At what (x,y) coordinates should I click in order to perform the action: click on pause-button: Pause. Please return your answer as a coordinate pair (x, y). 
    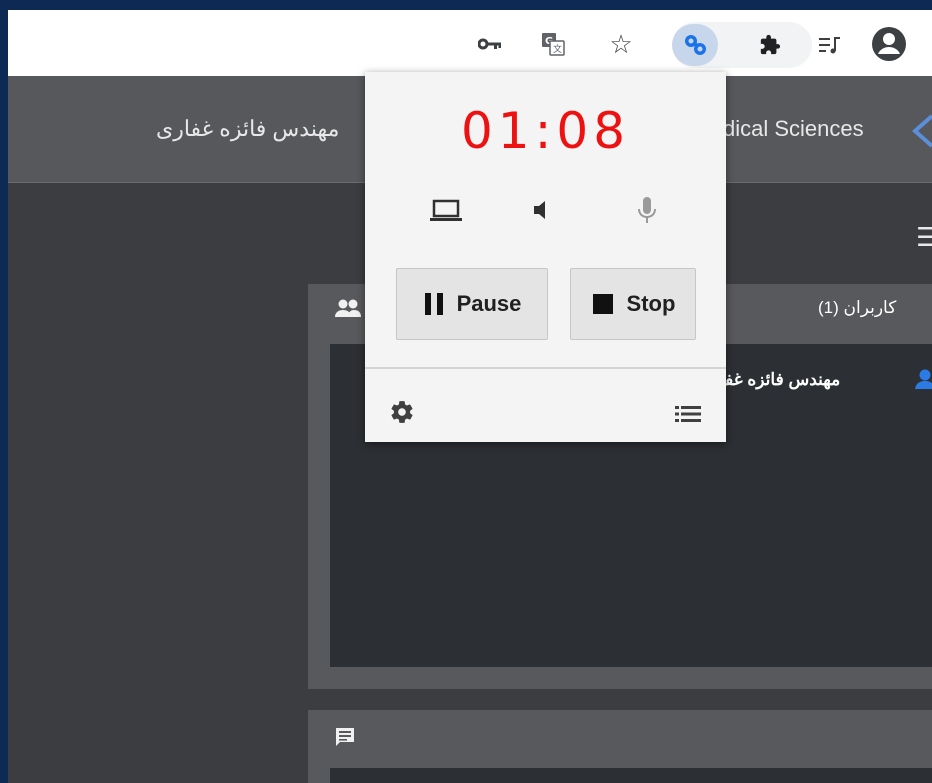
    Looking at the image, I should click on (472, 304).